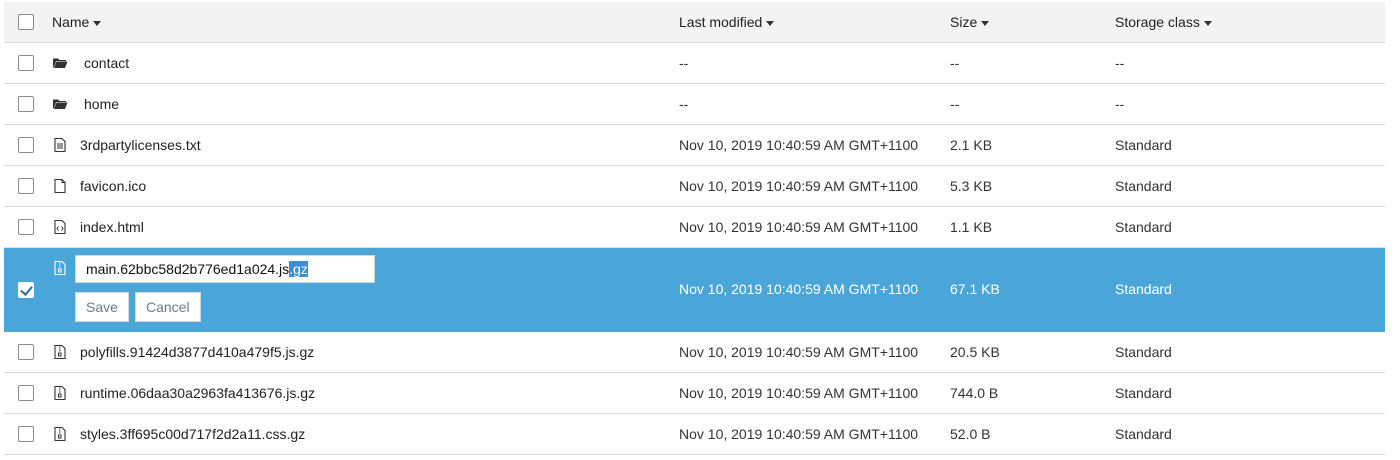  I want to click on size-value: 67.1 KB, so click(975, 289).